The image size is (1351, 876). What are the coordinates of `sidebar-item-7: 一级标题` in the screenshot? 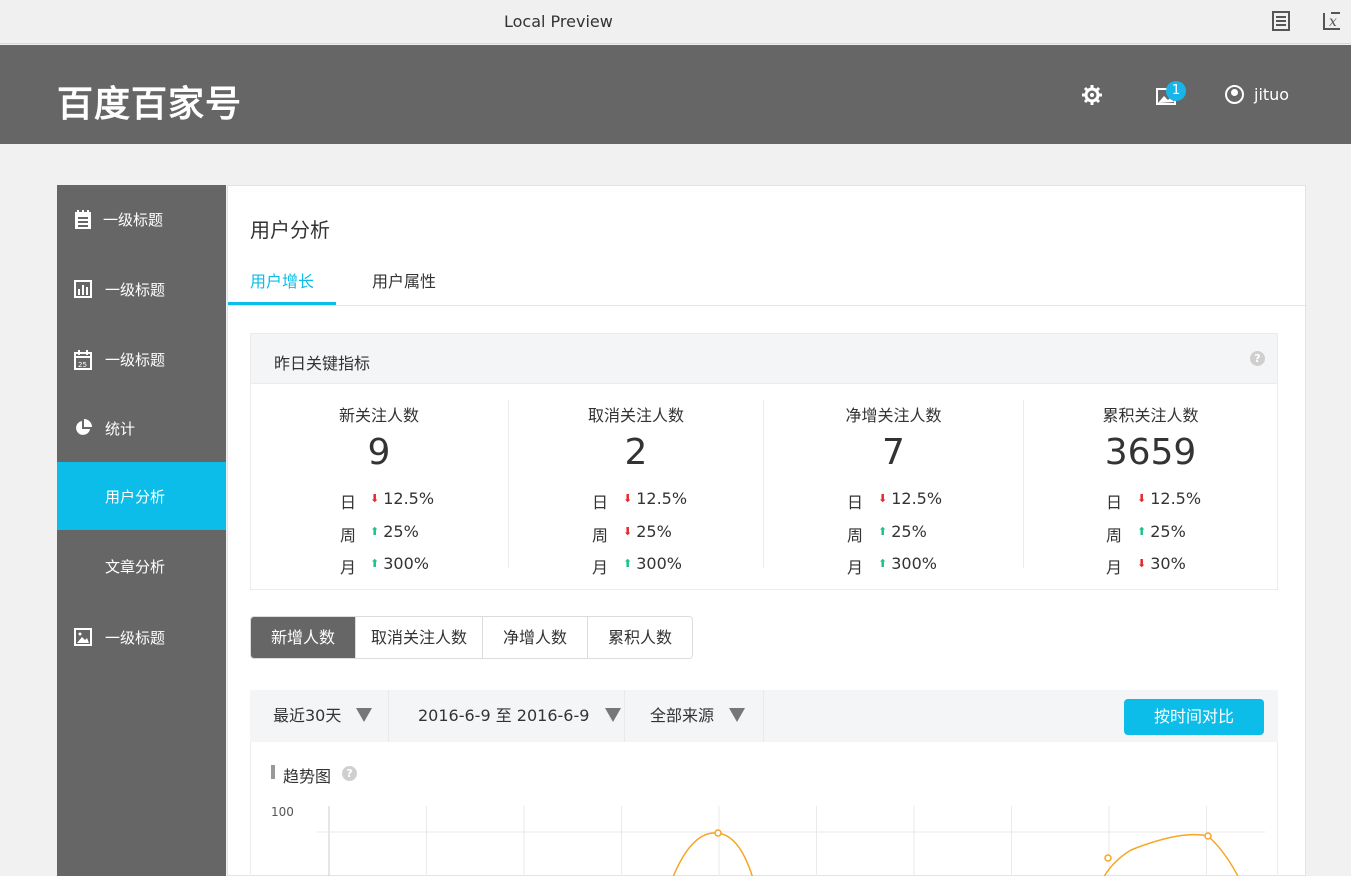 It's located at (141, 637).